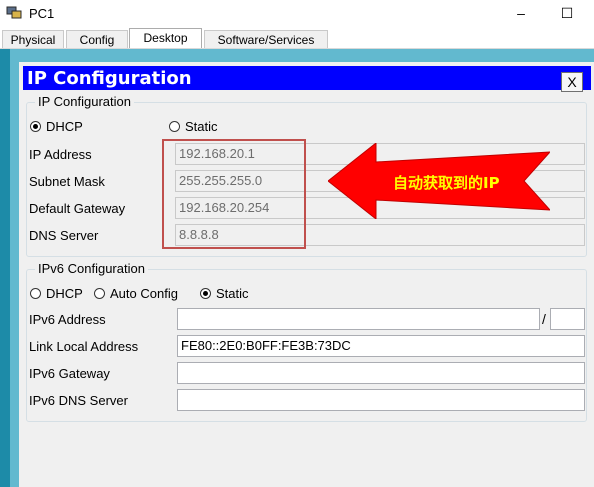 This screenshot has height=487, width=594. What do you see at coordinates (77, 208) in the screenshot?
I see `default-gateway-label: Default Gateway` at bounding box center [77, 208].